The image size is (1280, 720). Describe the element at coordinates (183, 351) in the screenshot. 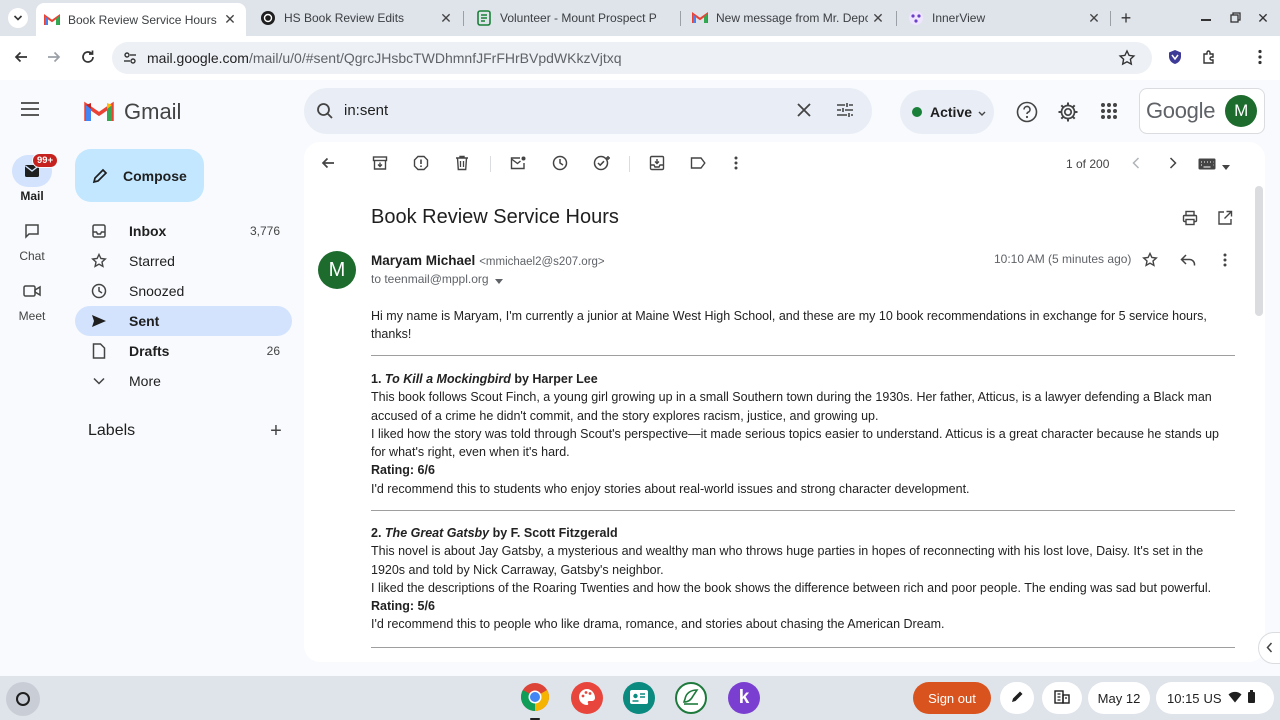

I see `nav-drafts: Drafts 26` at that location.